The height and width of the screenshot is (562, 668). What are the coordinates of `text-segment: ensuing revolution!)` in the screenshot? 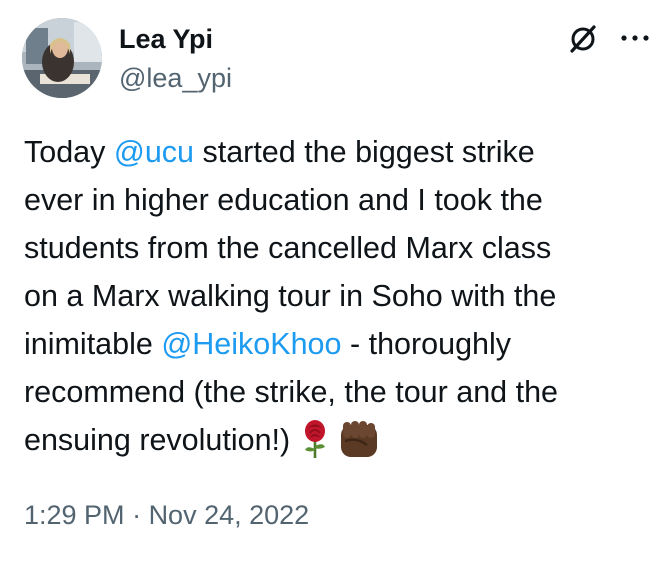 It's located at (157, 440).